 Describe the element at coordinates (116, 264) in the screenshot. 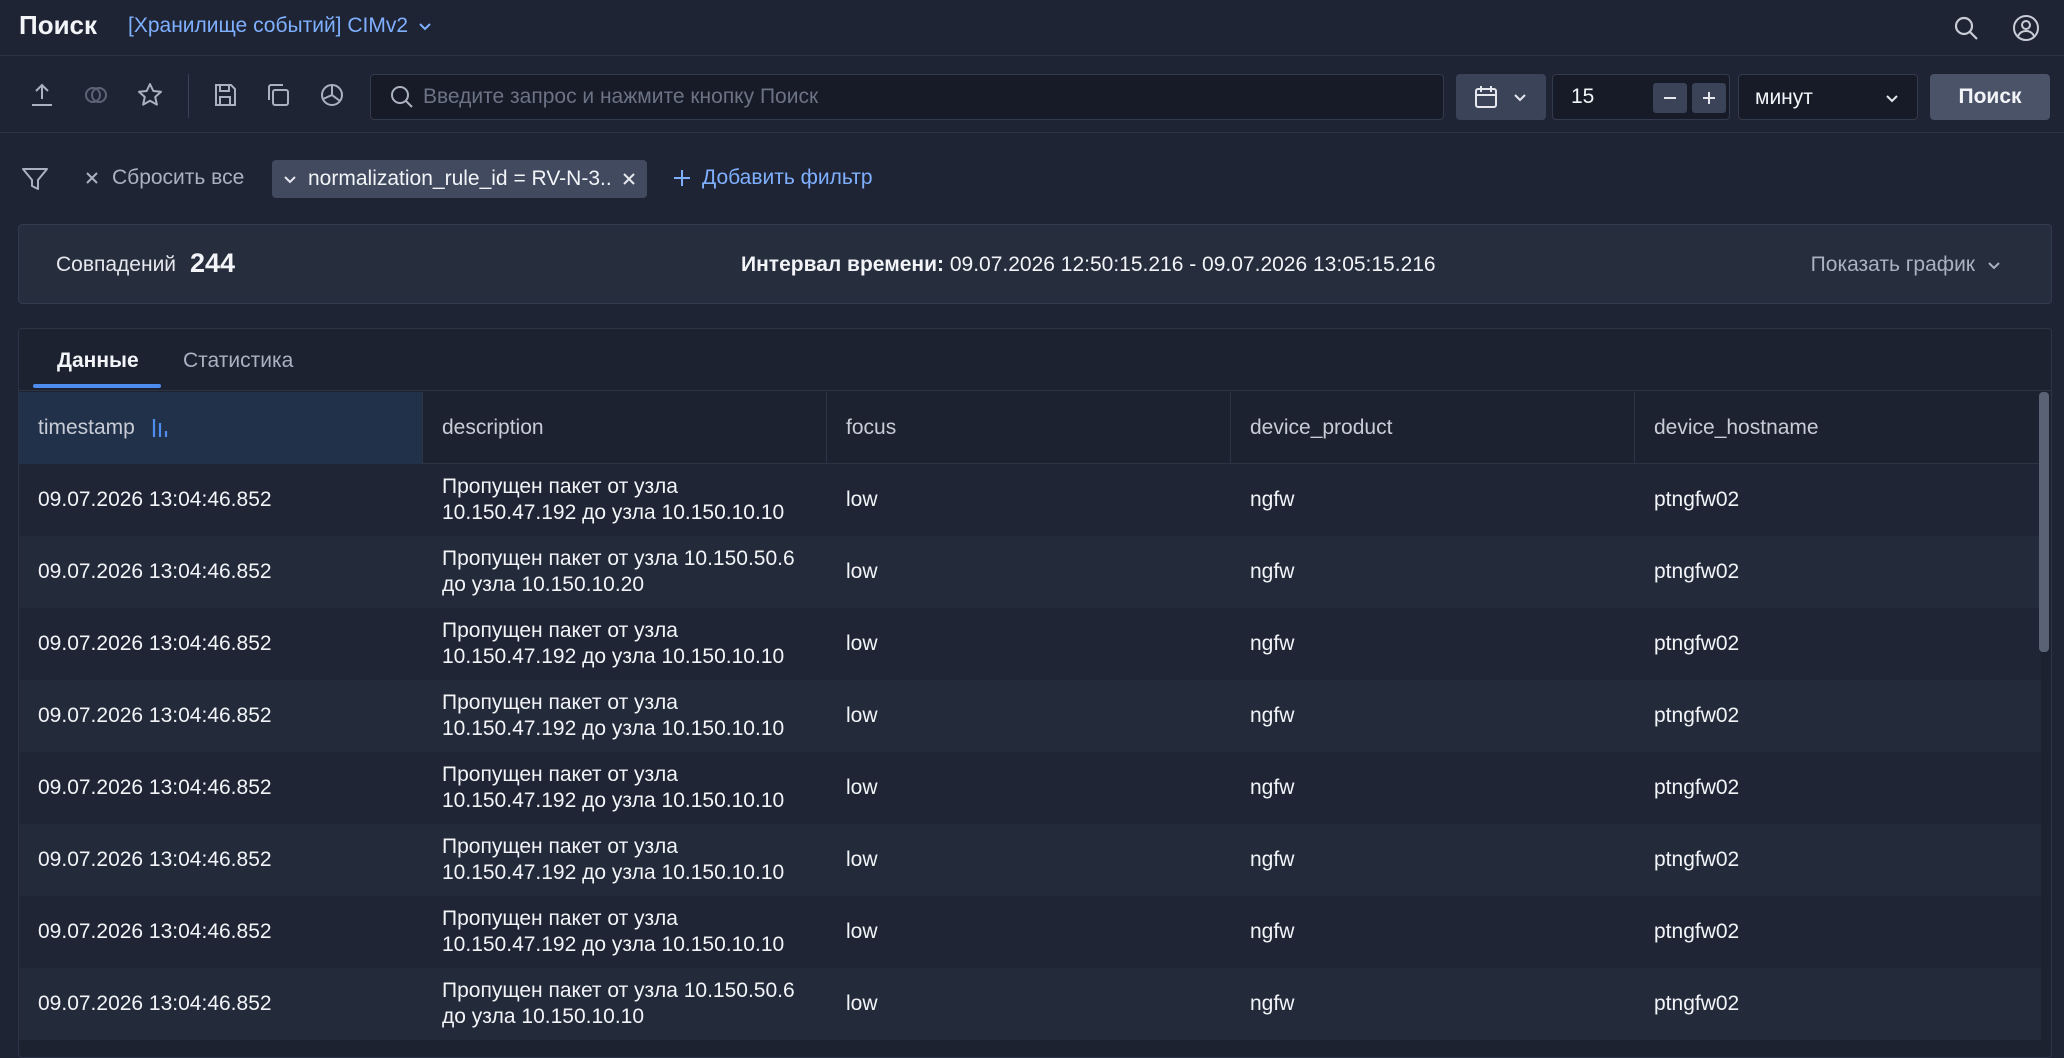

I see `matches-label: Совпадений` at that location.